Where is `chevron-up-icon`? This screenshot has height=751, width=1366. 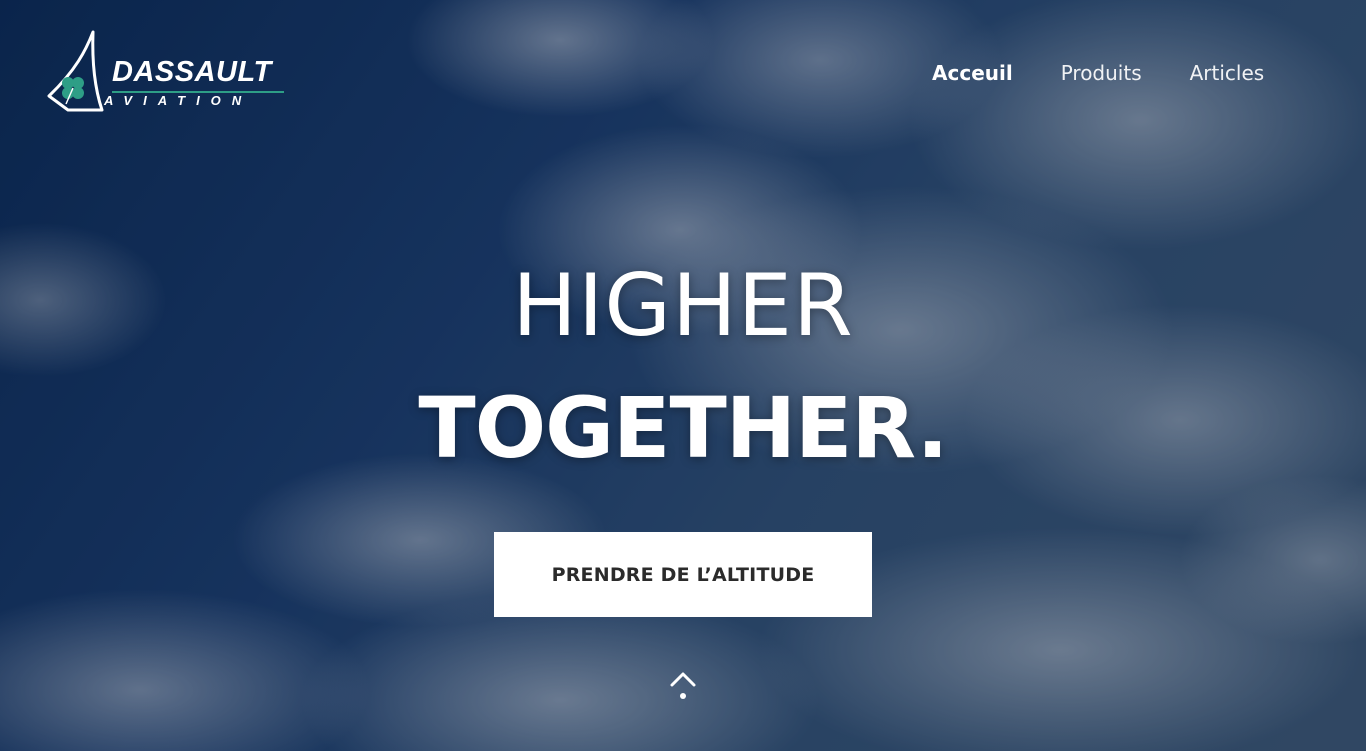
chevron-up-icon is located at coordinates (683, 685).